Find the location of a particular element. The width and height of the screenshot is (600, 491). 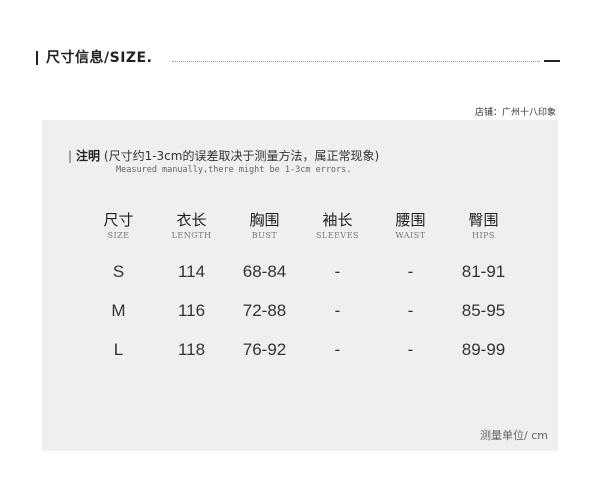

column-header: 胸围 BUST is located at coordinates (264, 225).